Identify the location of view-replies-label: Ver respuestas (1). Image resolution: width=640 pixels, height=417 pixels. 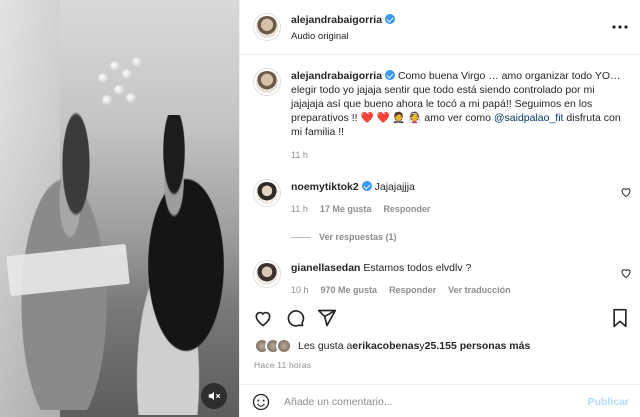
(358, 237).